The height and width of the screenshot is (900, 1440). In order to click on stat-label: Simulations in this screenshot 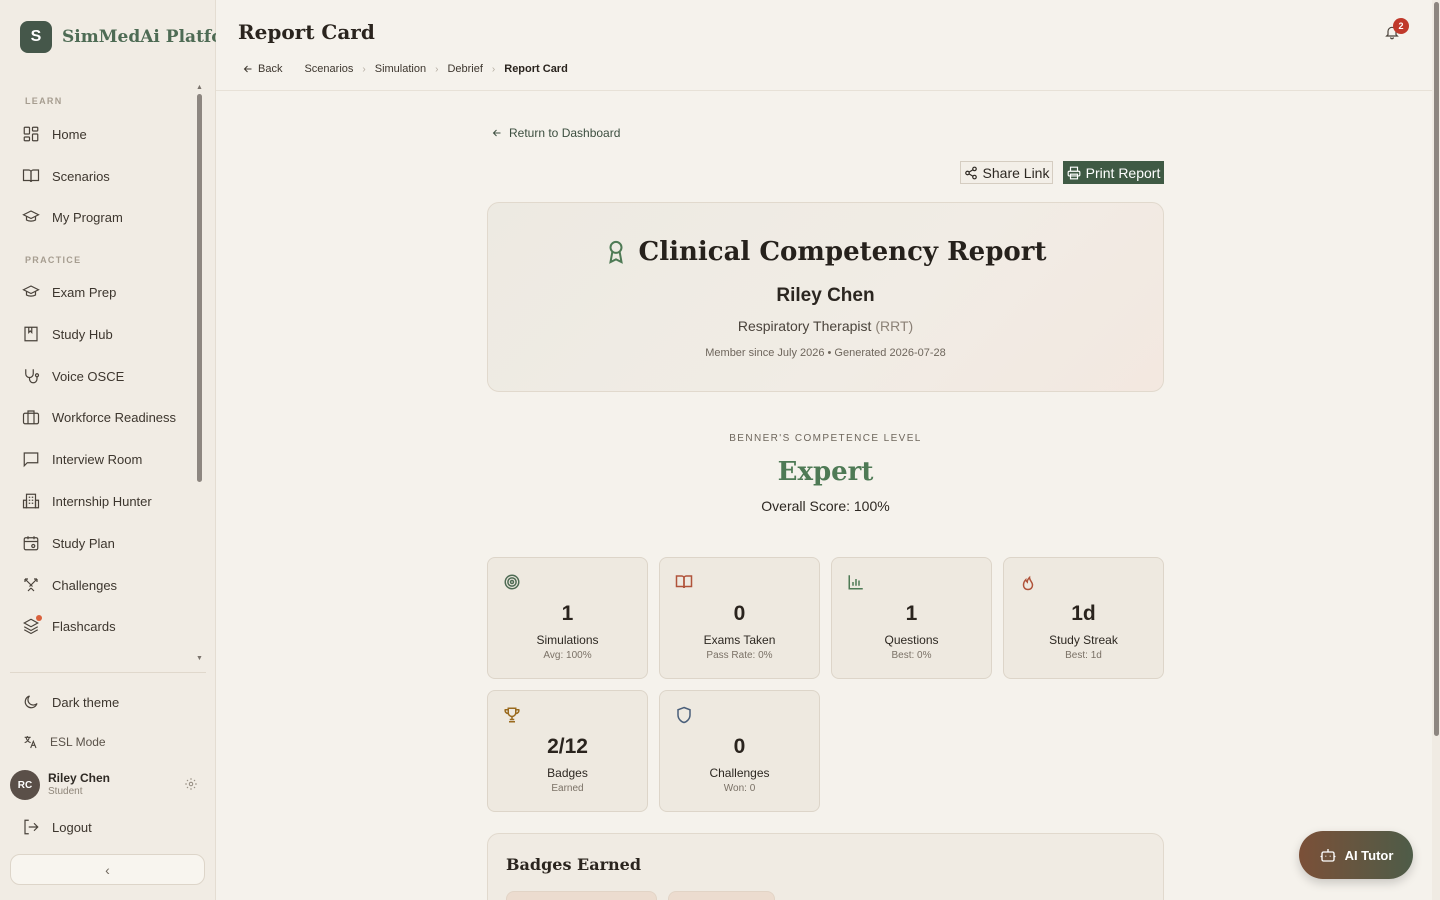, I will do `click(567, 640)`.